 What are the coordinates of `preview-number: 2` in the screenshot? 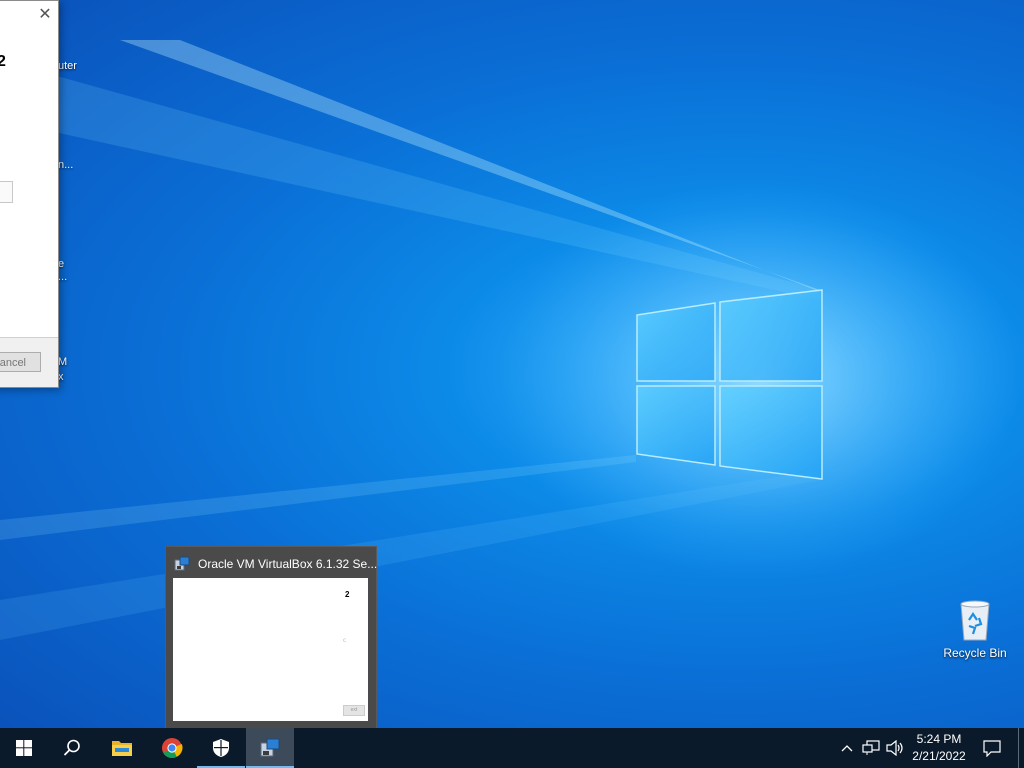 It's located at (347, 594).